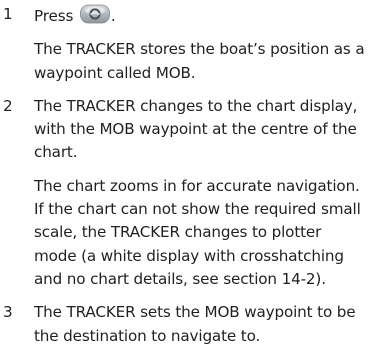  What do you see at coordinates (147, 335) in the screenshot?
I see `text-line: the destination to navigate to.` at bounding box center [147, 335].